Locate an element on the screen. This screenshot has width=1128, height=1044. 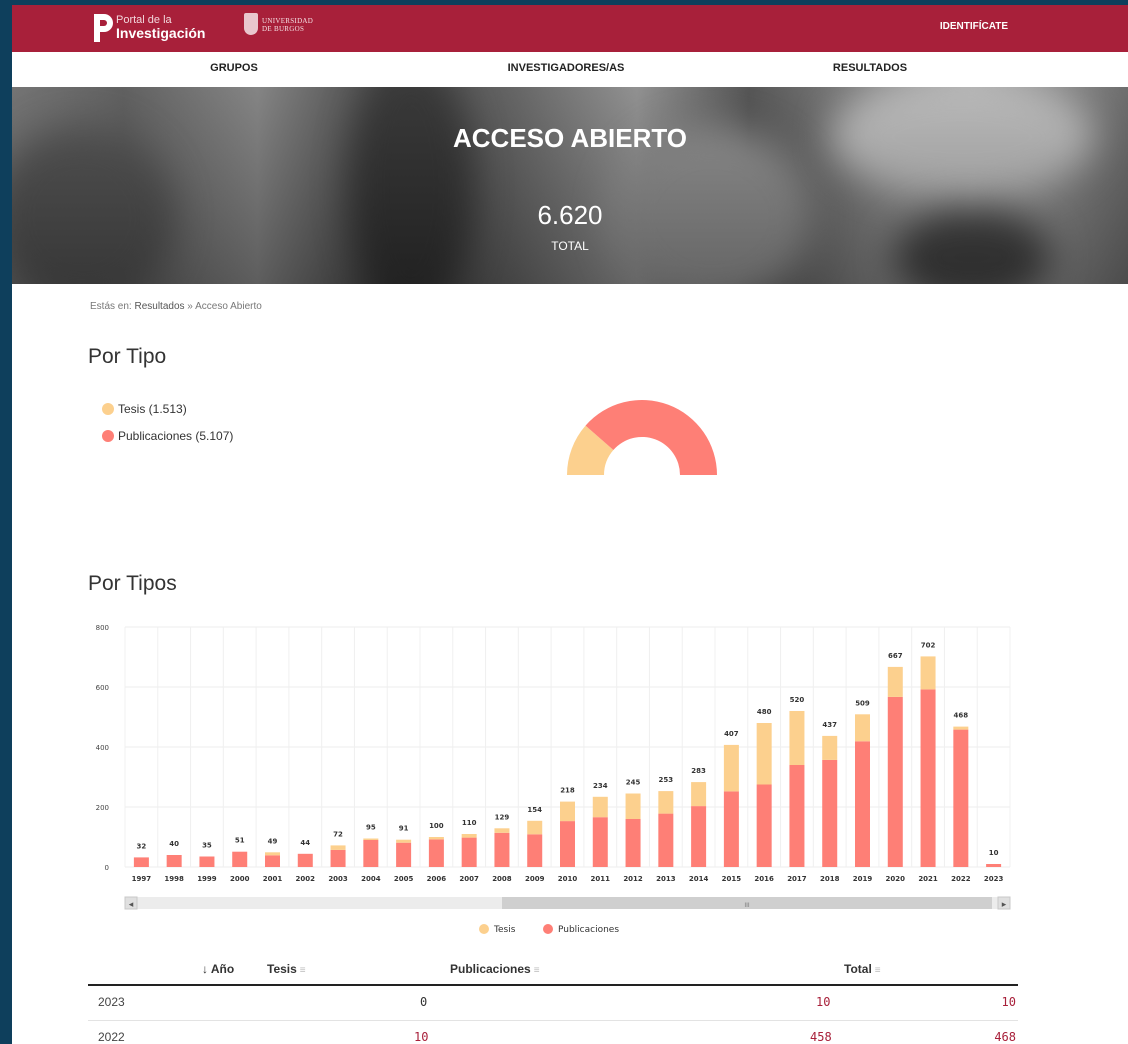
x-tick-label-2004: 2004 is located at coordinates (371, 879).